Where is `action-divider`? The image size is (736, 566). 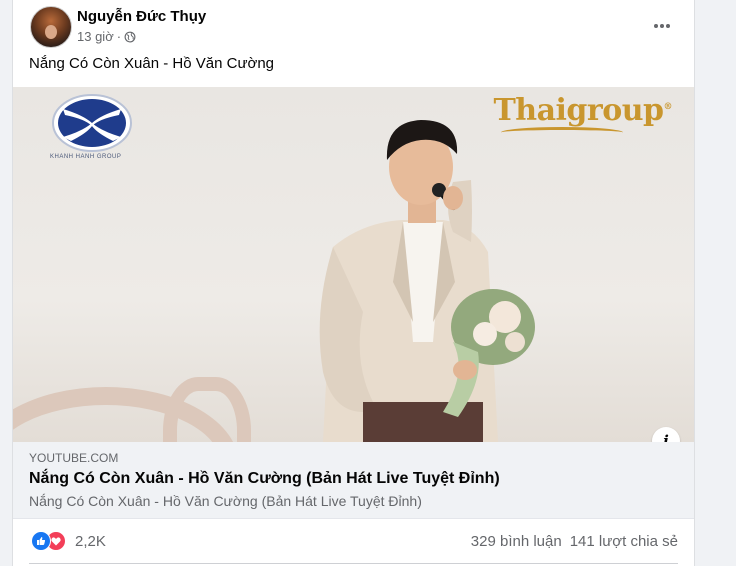 action-divider is located at coordinates (353, 563).